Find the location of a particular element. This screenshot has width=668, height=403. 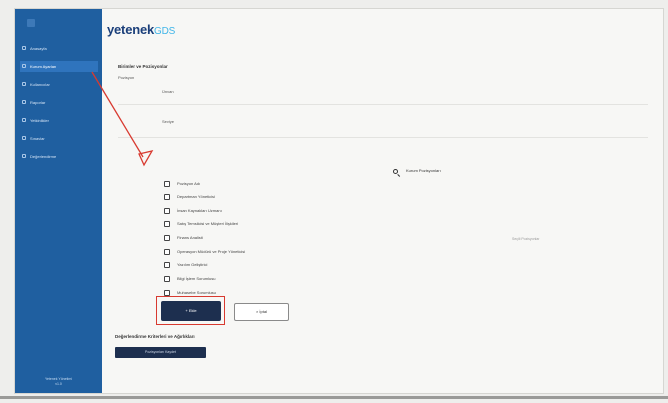

scan-edge is located at coordinates (334, 397).